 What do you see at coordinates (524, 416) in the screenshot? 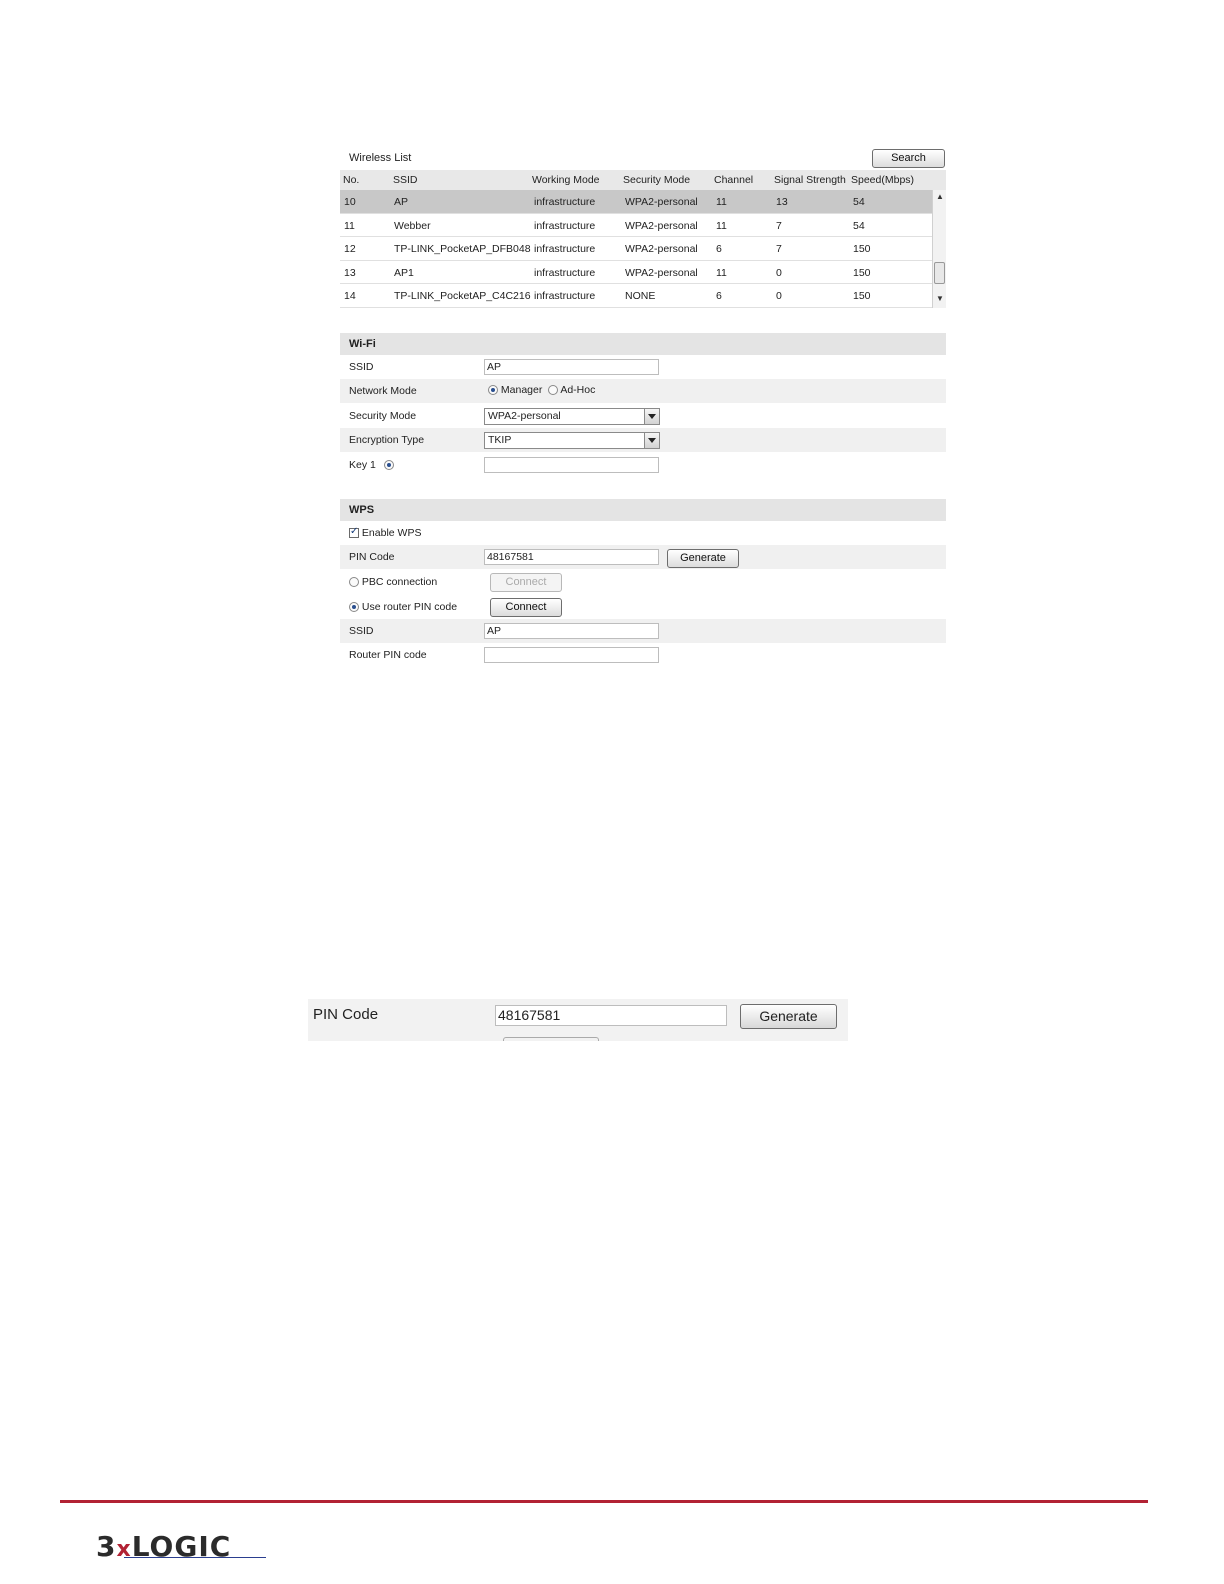
I see `security-mode-value: WPA2-personal` at bounding box center [524, 416].